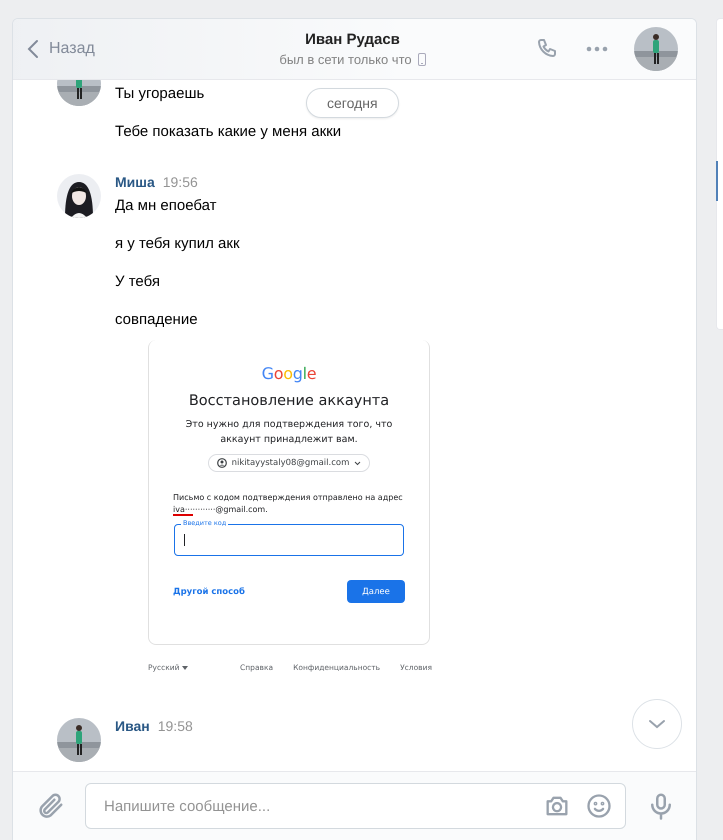 The image size is (723, 840). Describe the element at coordinates (221, 463) in the screenshot. I see `account-icon` at that location.